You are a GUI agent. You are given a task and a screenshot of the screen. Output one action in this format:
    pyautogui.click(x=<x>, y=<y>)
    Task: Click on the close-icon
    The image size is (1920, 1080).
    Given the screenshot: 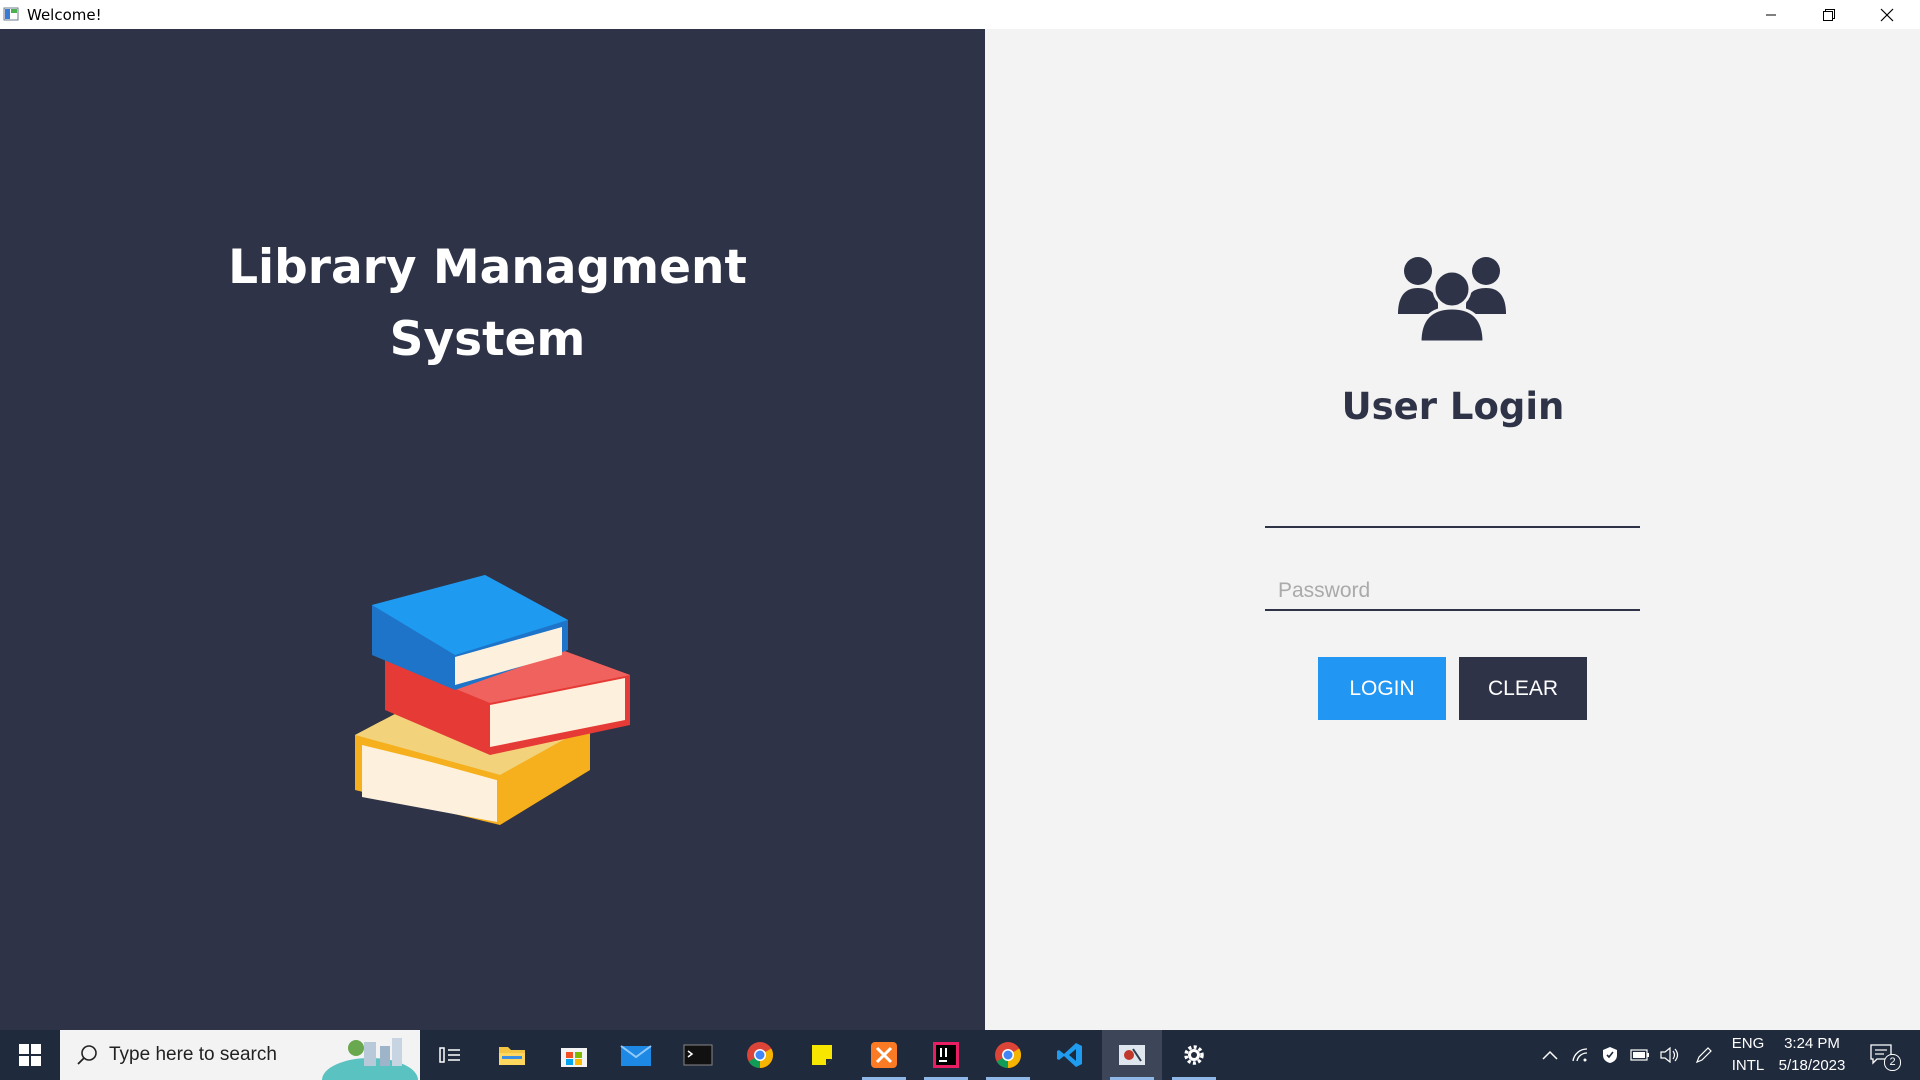 What is the action you would take?
    pyautogui.click(x=1887, y=14)
    